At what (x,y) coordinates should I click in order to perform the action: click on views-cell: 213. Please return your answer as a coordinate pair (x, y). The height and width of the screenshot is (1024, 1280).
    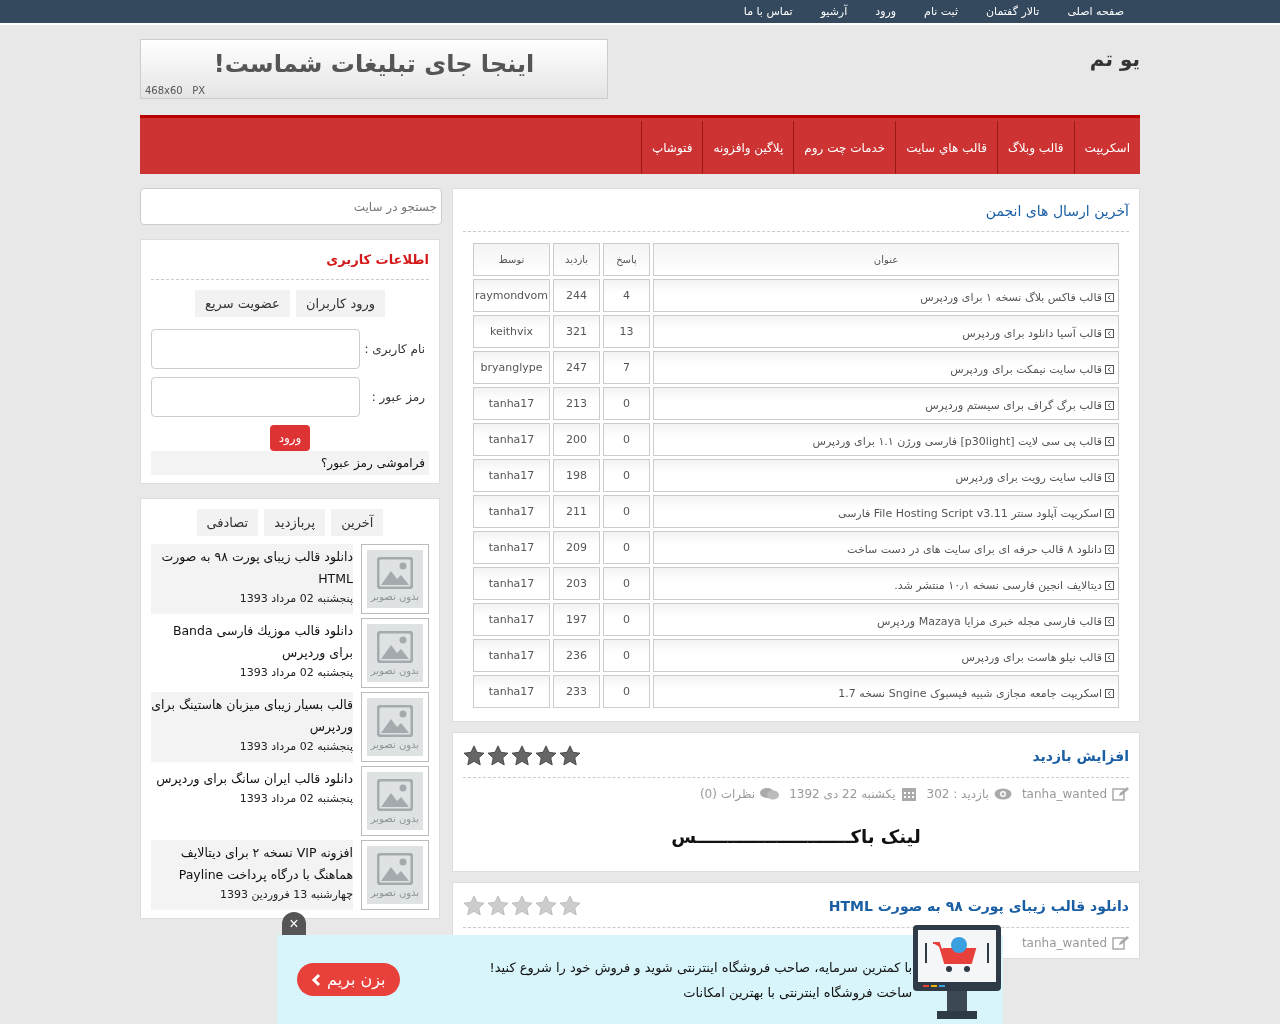
    Looking at the image, I should click on (576, 403).